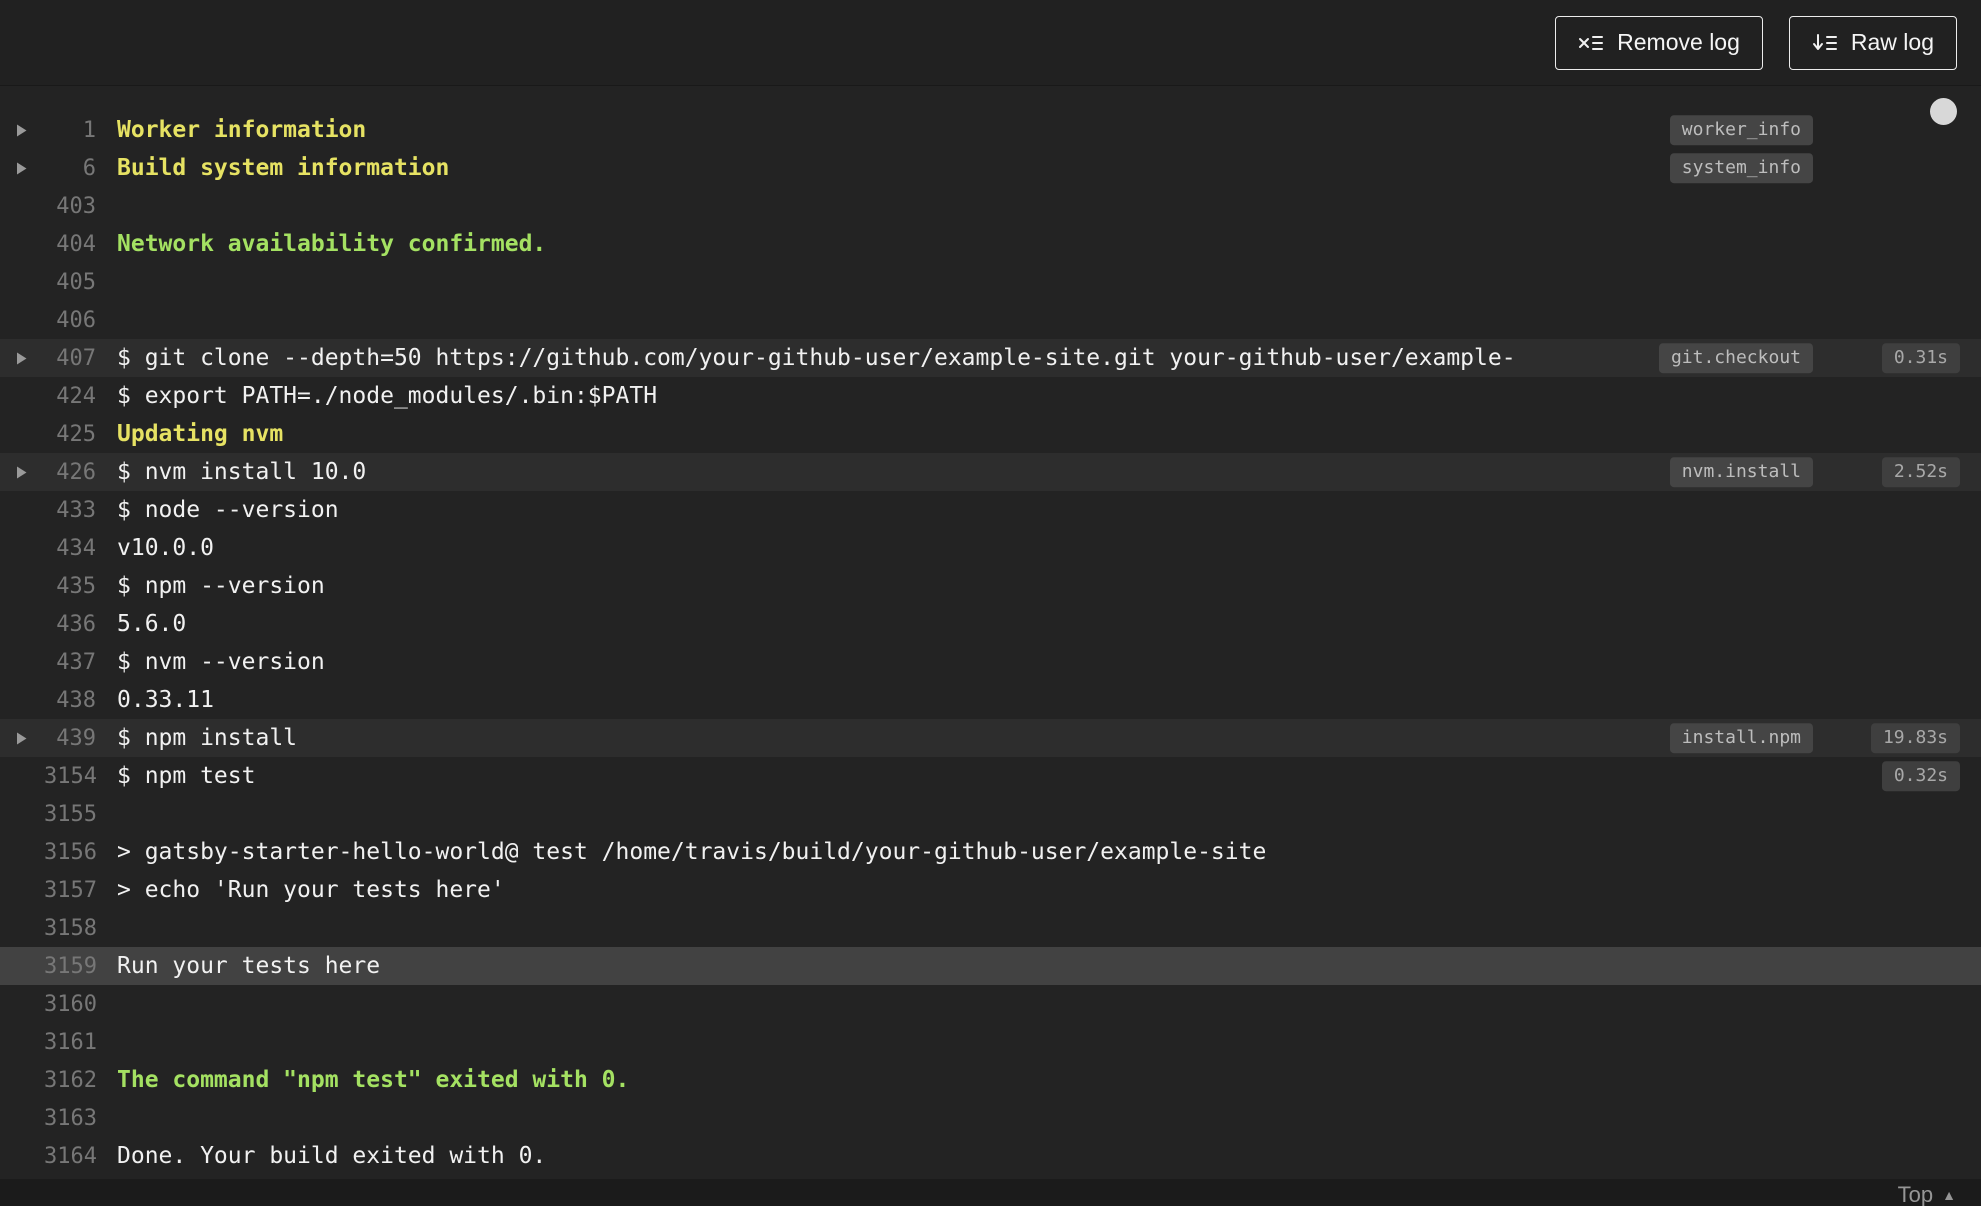 Image resolution: width=1981 pixels, height=1206 pixels. Describe the element at coordinates (70, 738) in the screenshot. I see `line-number: 439` at that location.